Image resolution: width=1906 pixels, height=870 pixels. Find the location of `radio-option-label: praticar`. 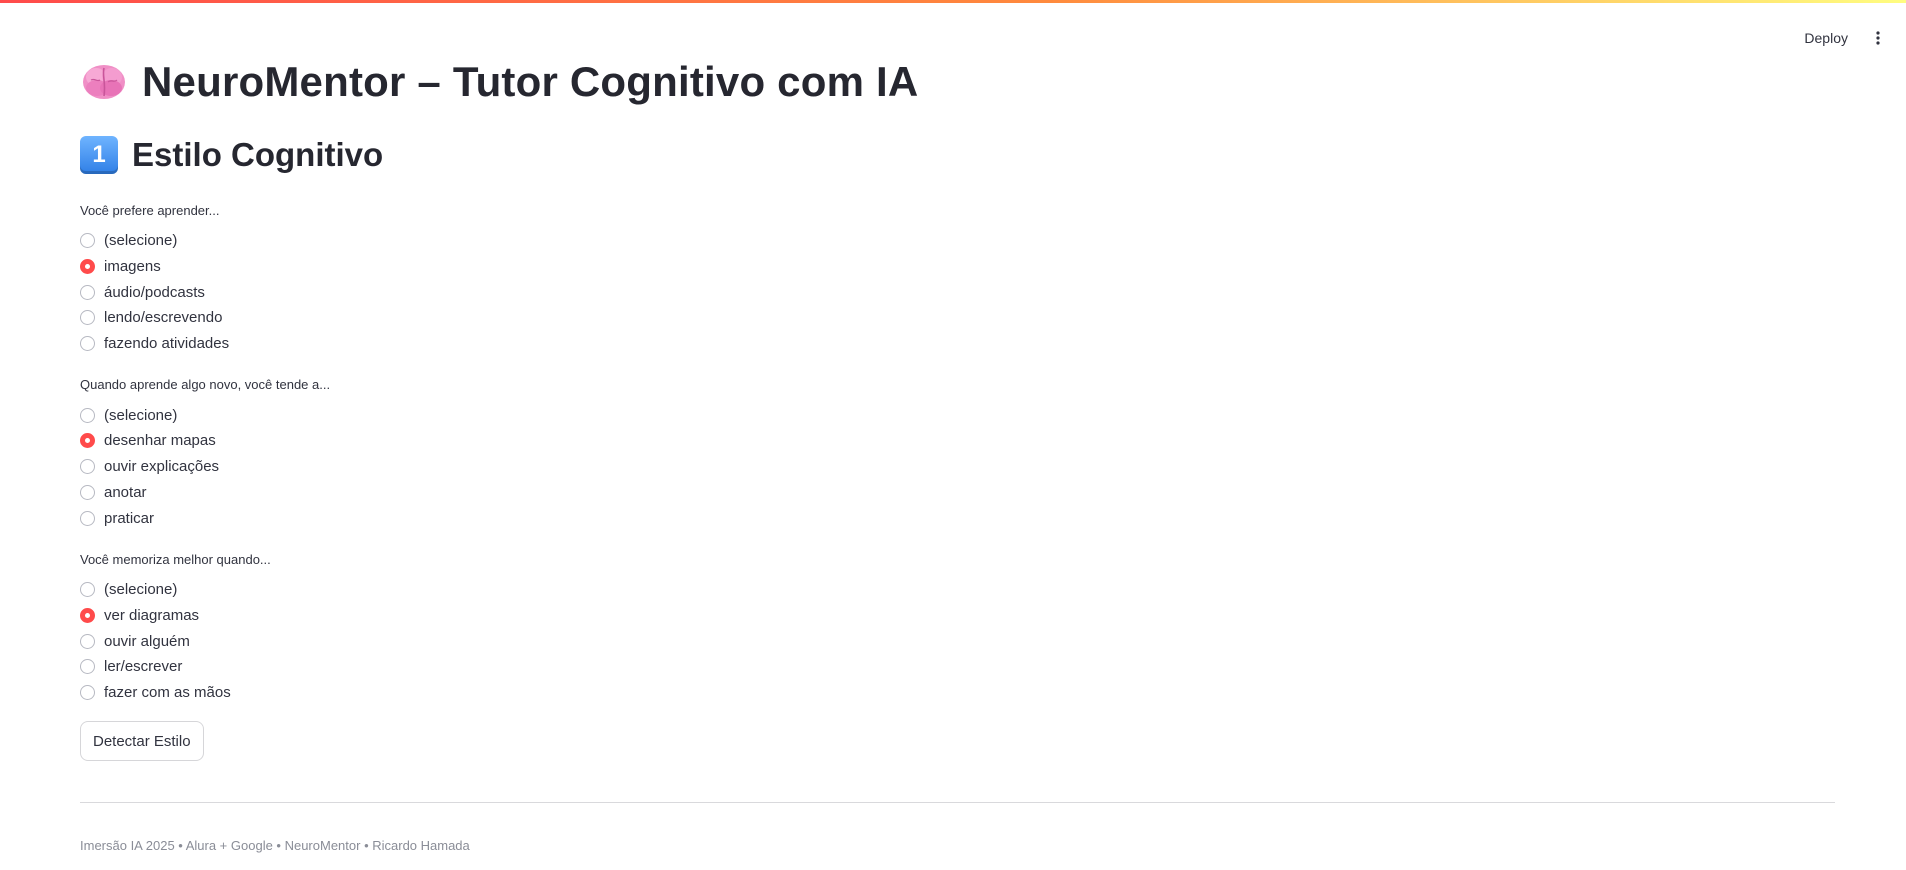

radio-option-label: praticar is located at coordinates (129, 518).